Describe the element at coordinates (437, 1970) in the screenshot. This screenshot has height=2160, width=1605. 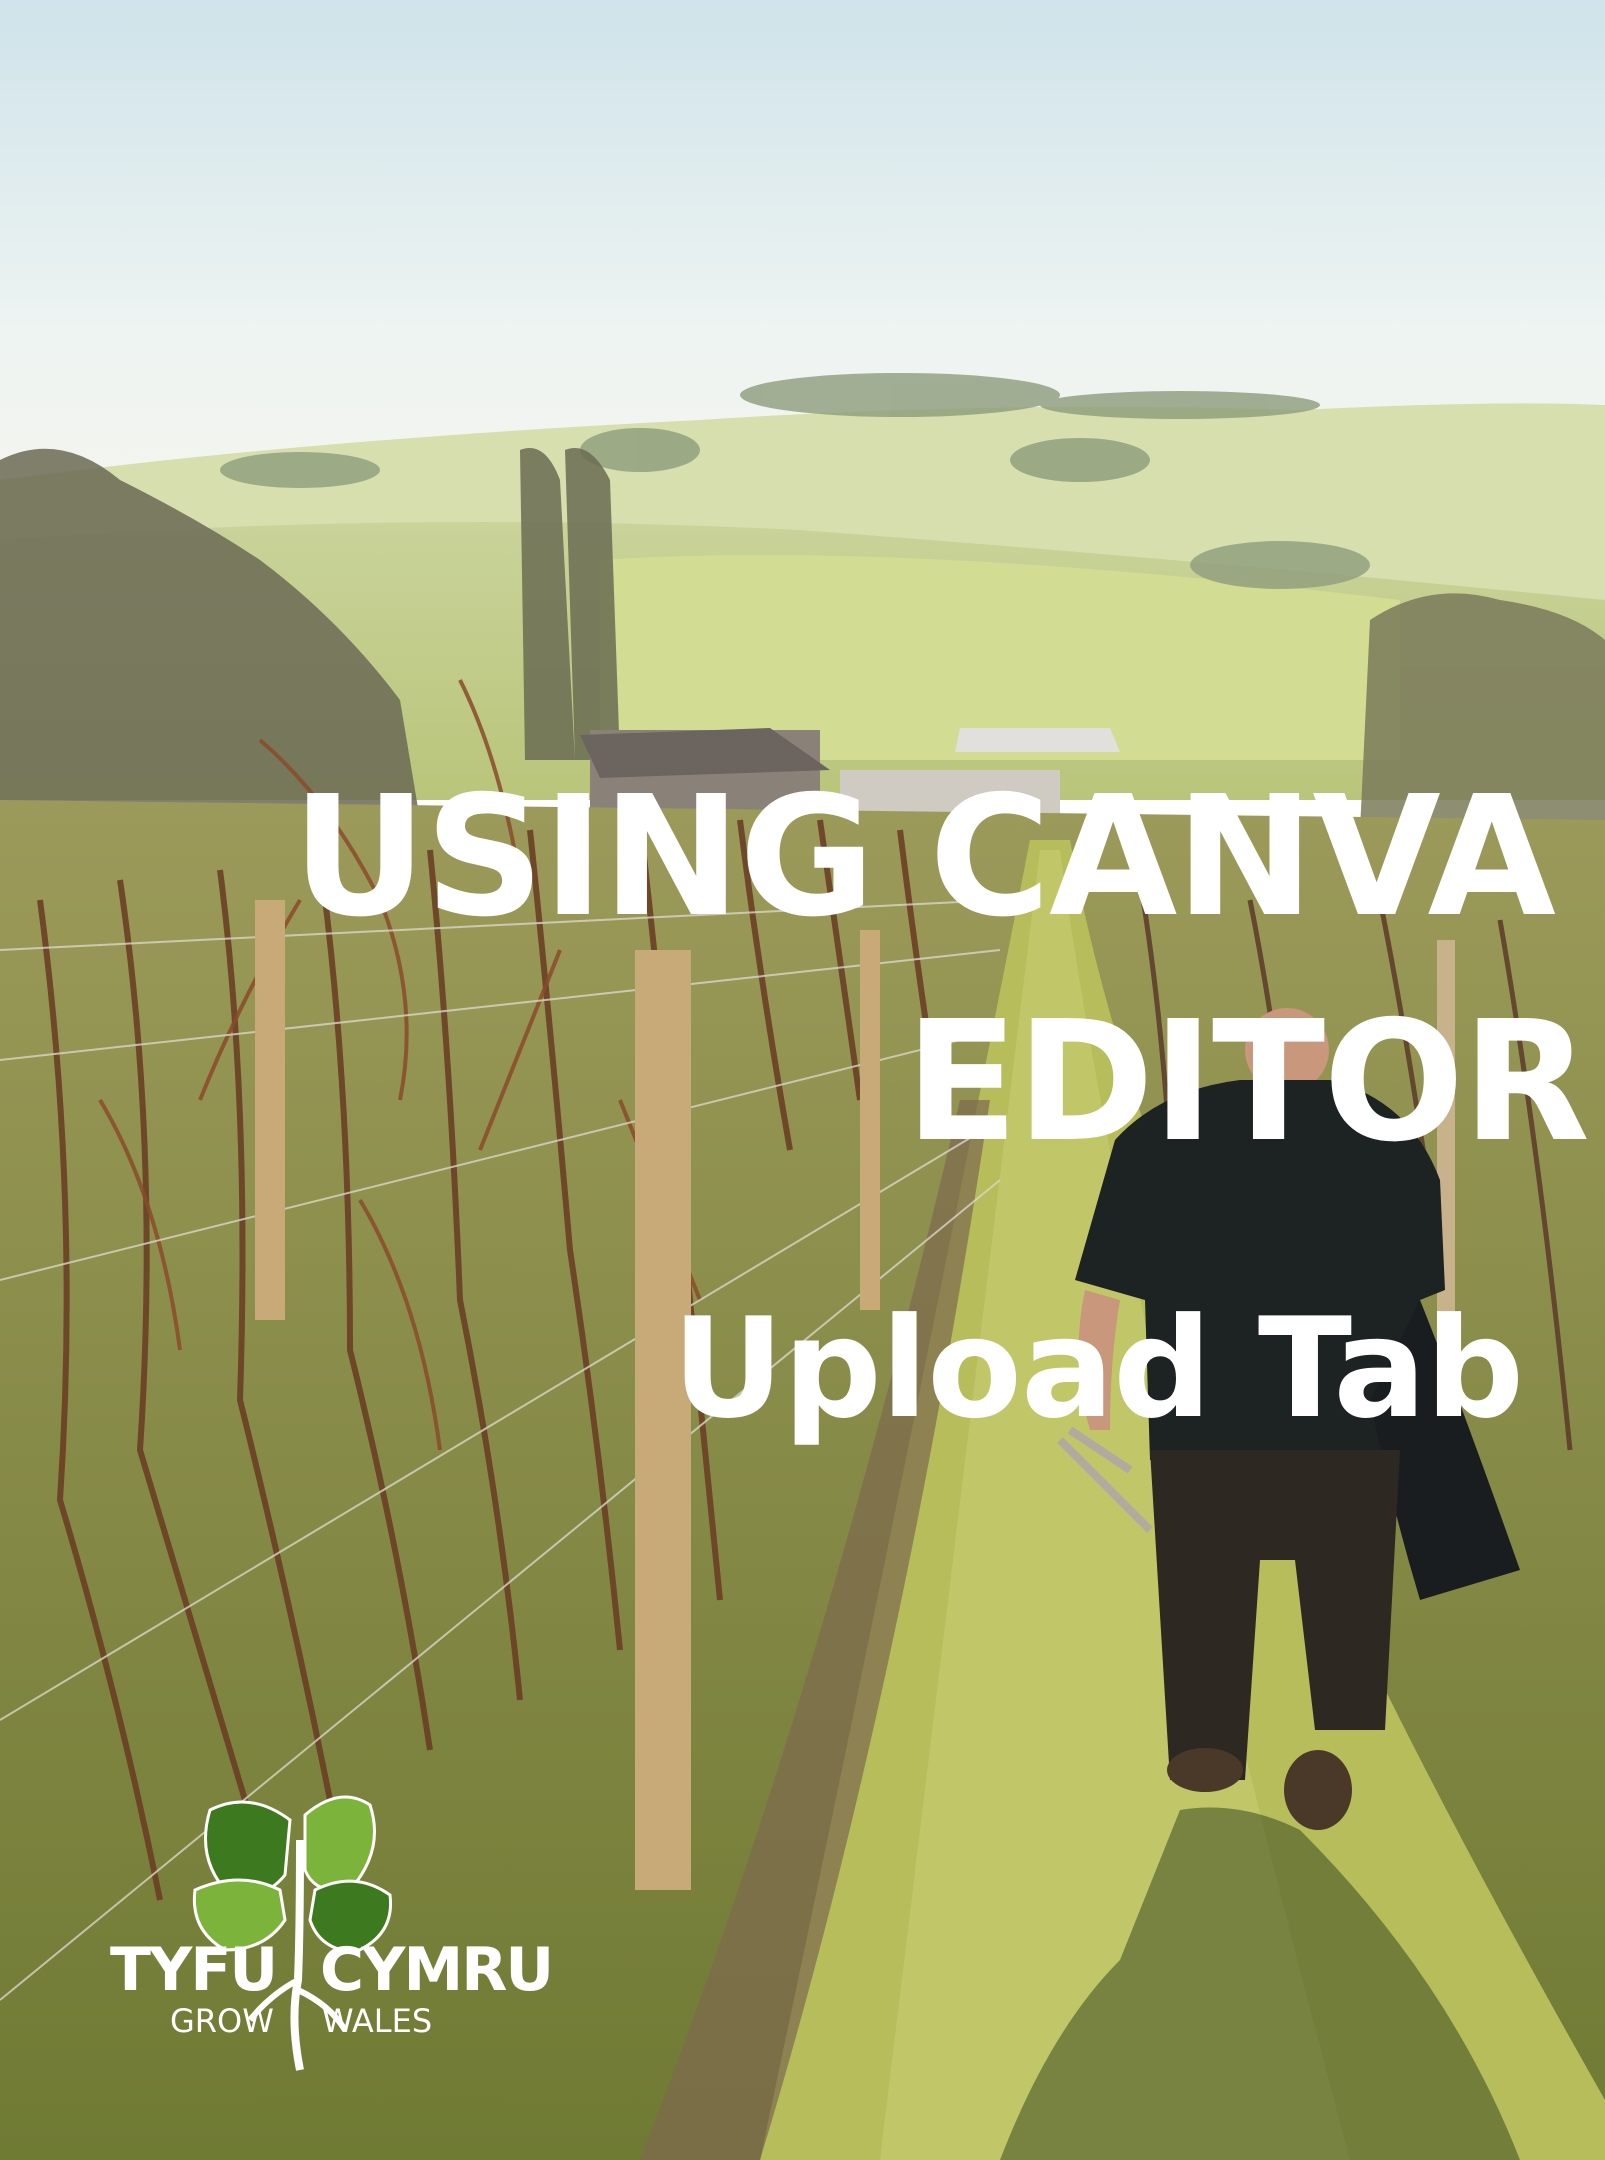
I see `logo-text-cymru: CYMRU` at that location.